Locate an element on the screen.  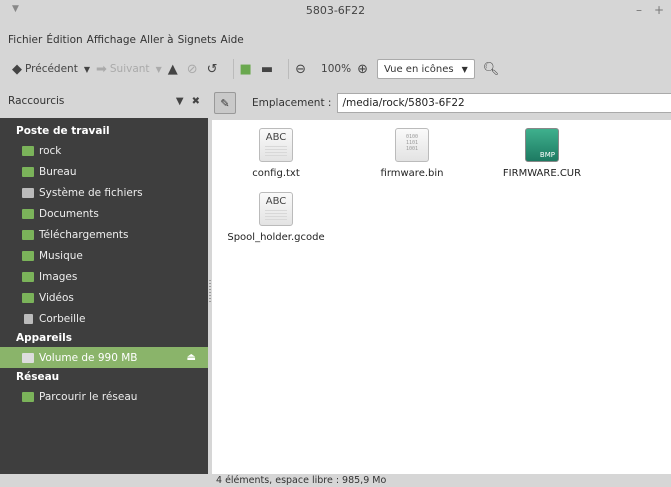
file-item-spool-holder-gcode: ABC Spool_holder.gcode is located at coordinates (276, 217).